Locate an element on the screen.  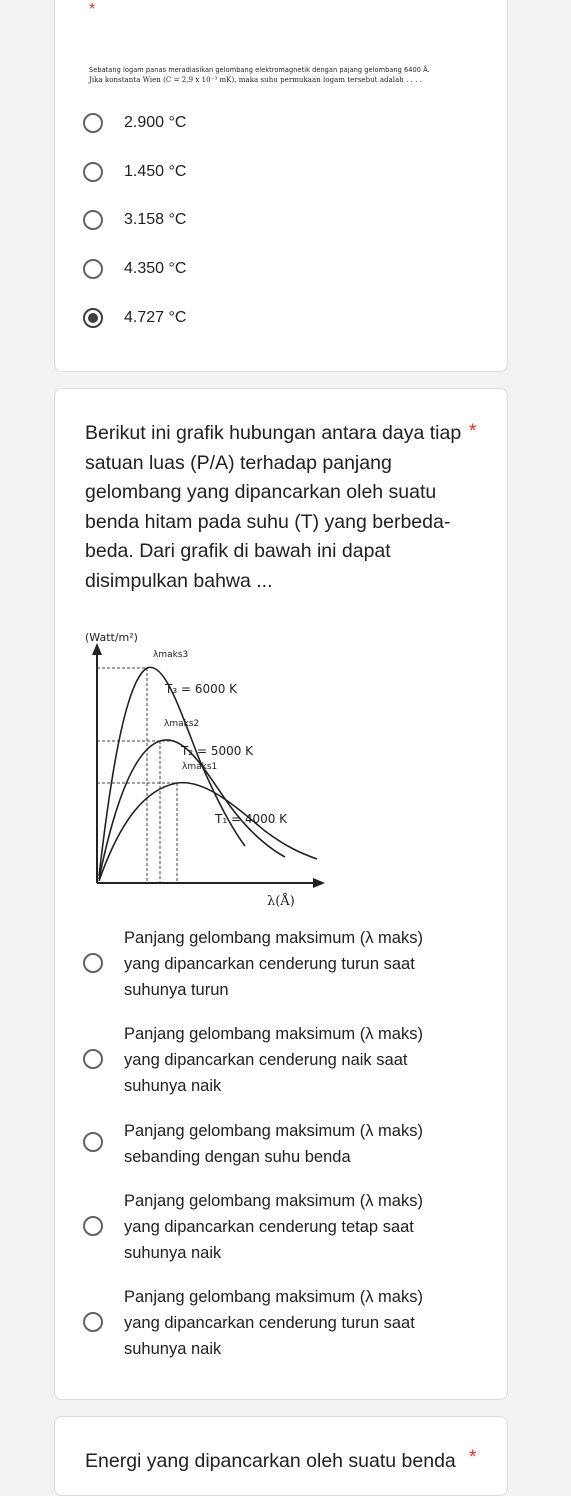
curve-label-t1: T₁ = 4000 K is located at coordinates (251, 819).